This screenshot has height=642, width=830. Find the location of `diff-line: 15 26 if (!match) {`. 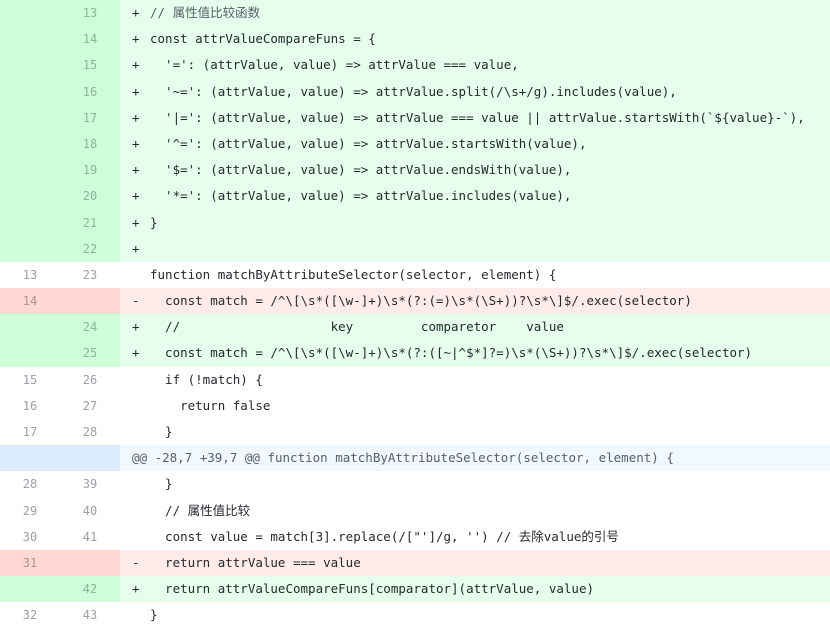

diff-line: 15 26 if (!match) { is located at coordinates (415, 379).